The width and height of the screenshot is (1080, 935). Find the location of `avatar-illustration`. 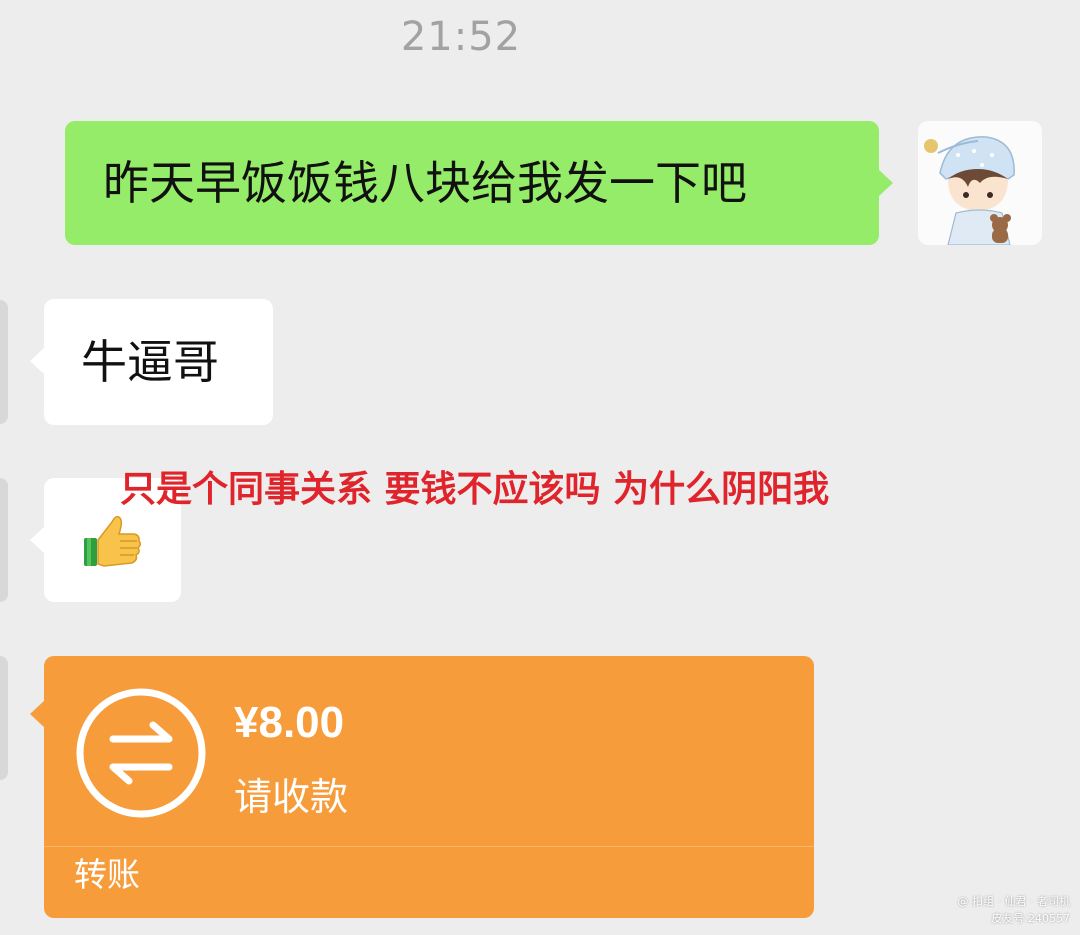

avatar-illustration is located at coordinates (980, 183).